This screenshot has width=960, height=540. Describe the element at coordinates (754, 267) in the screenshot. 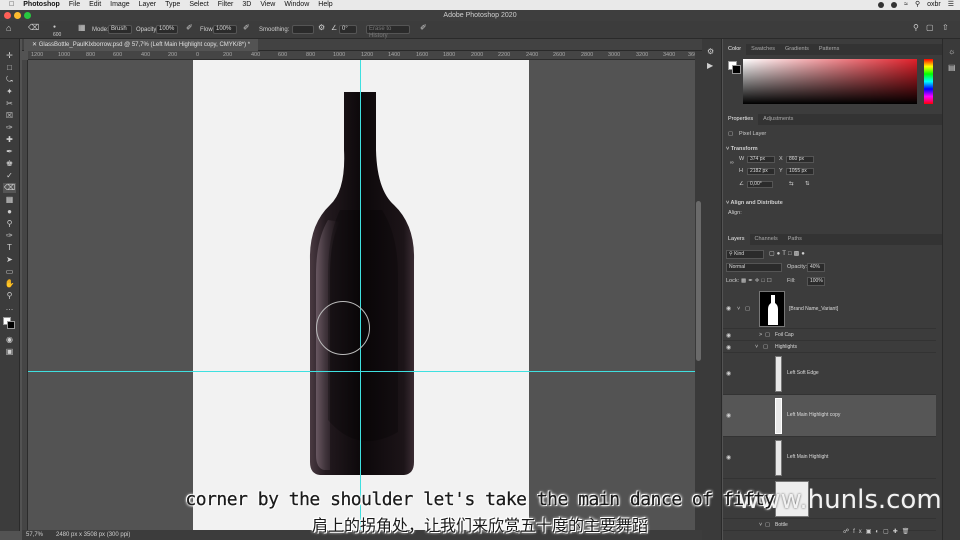

I see `blend-mode-select: Normal` at that location.